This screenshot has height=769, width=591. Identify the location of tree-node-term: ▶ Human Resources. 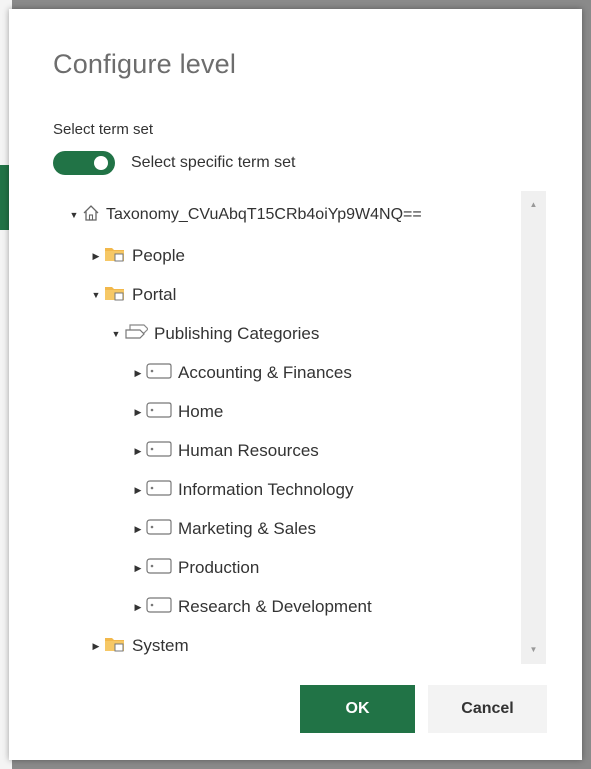
(226, 451).